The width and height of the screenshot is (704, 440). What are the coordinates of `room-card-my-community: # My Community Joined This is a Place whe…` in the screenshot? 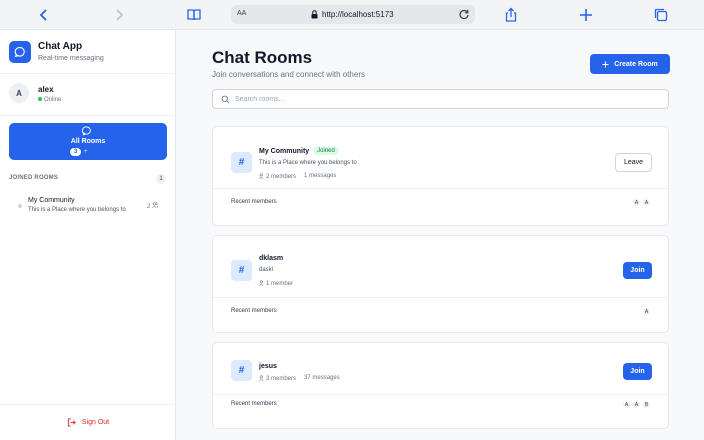 It's located at (440, 176).